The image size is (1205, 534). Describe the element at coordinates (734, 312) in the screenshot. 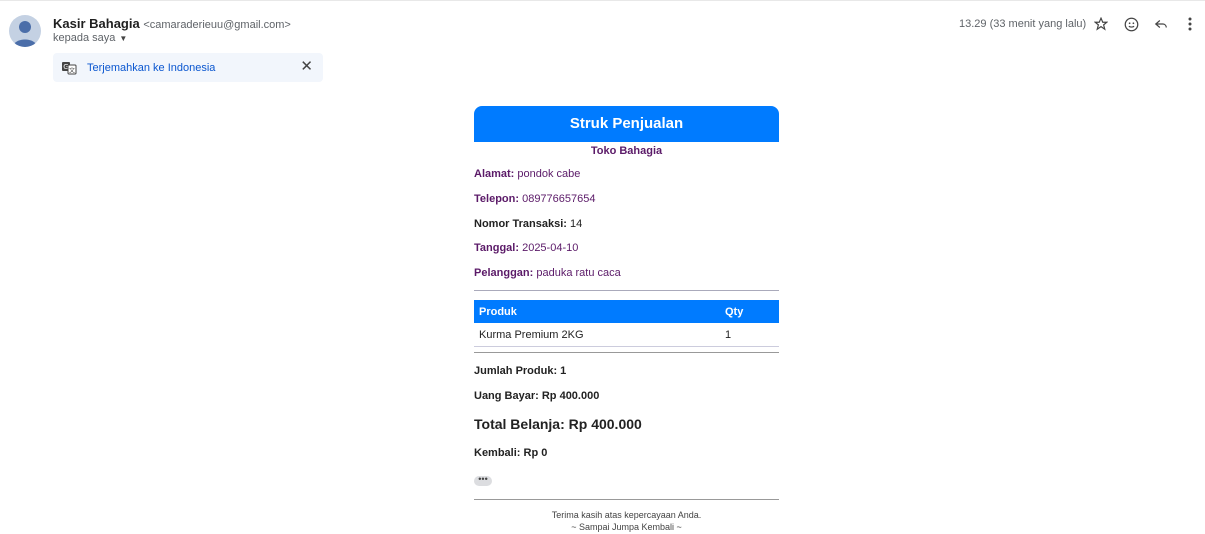

I see `column-header-qty: Qty` at that location.